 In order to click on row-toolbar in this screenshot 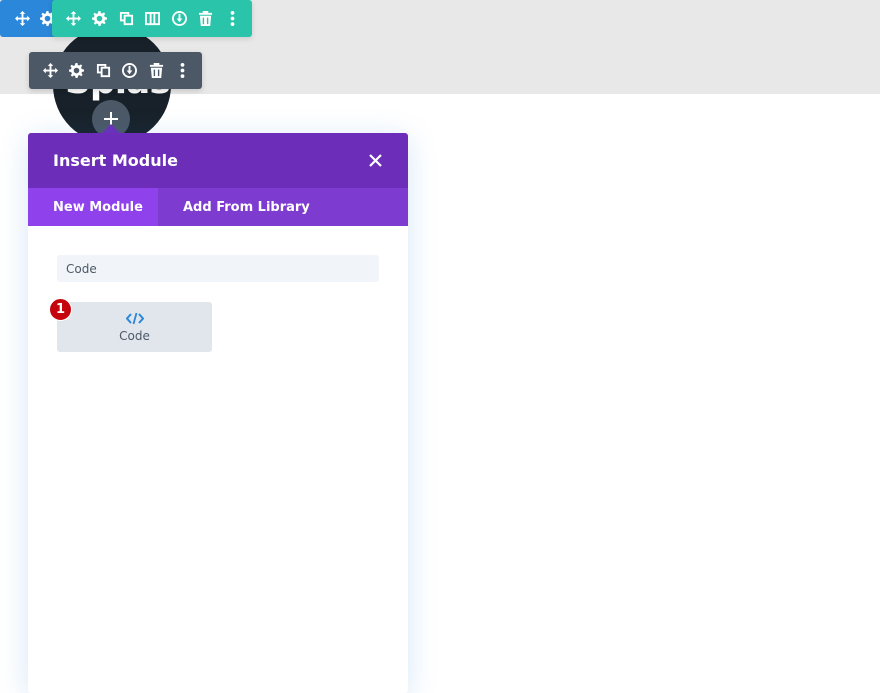, I will do `click(152, 18)`.